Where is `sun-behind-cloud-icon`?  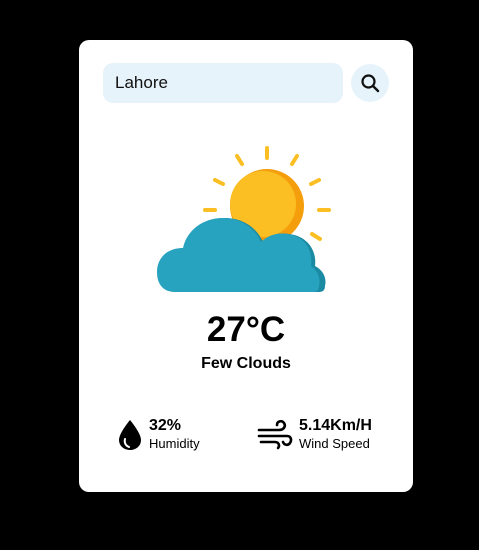
sun-behind-cloud-icon is located at coordinates (244, 219).